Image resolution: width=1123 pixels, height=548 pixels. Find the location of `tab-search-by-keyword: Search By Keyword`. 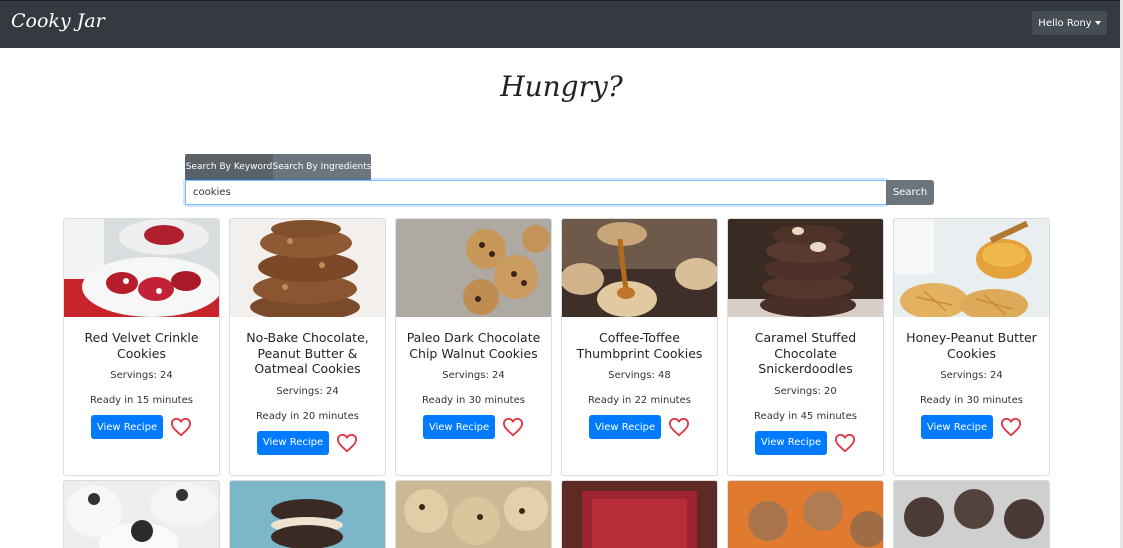

tab-search-by-keyword: Search By Keyword is located at coordinates (229, 167).